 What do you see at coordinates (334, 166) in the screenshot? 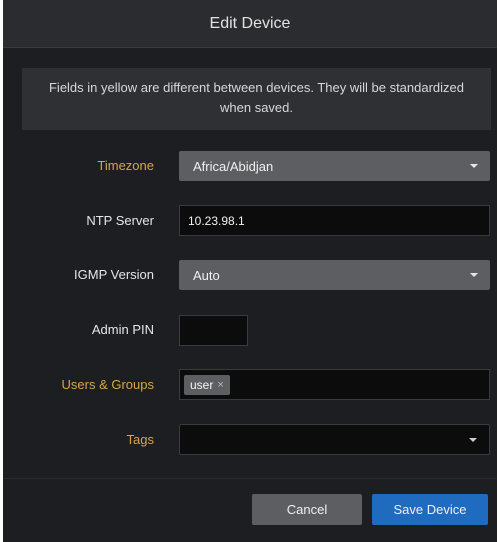
I see `timezone-select: Africa/Abidjan` at bounding box center [334, 166].